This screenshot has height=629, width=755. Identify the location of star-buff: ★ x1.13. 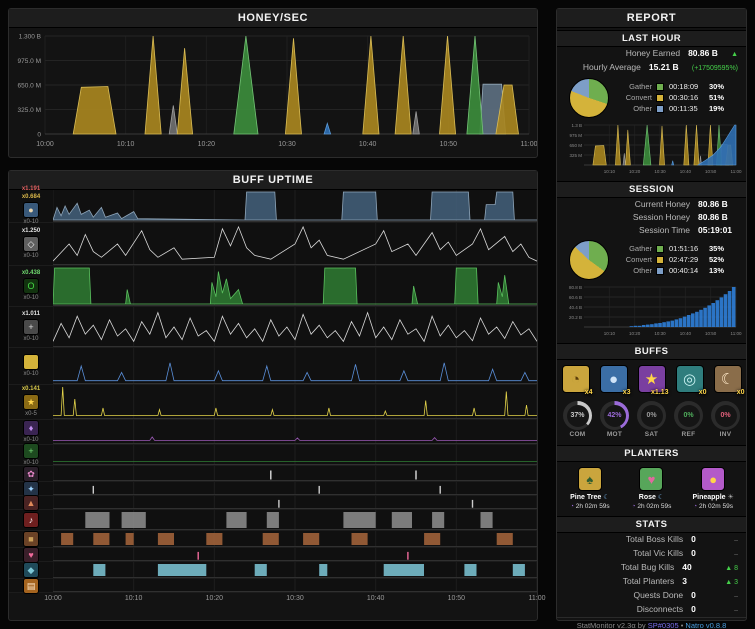
(653, 380).